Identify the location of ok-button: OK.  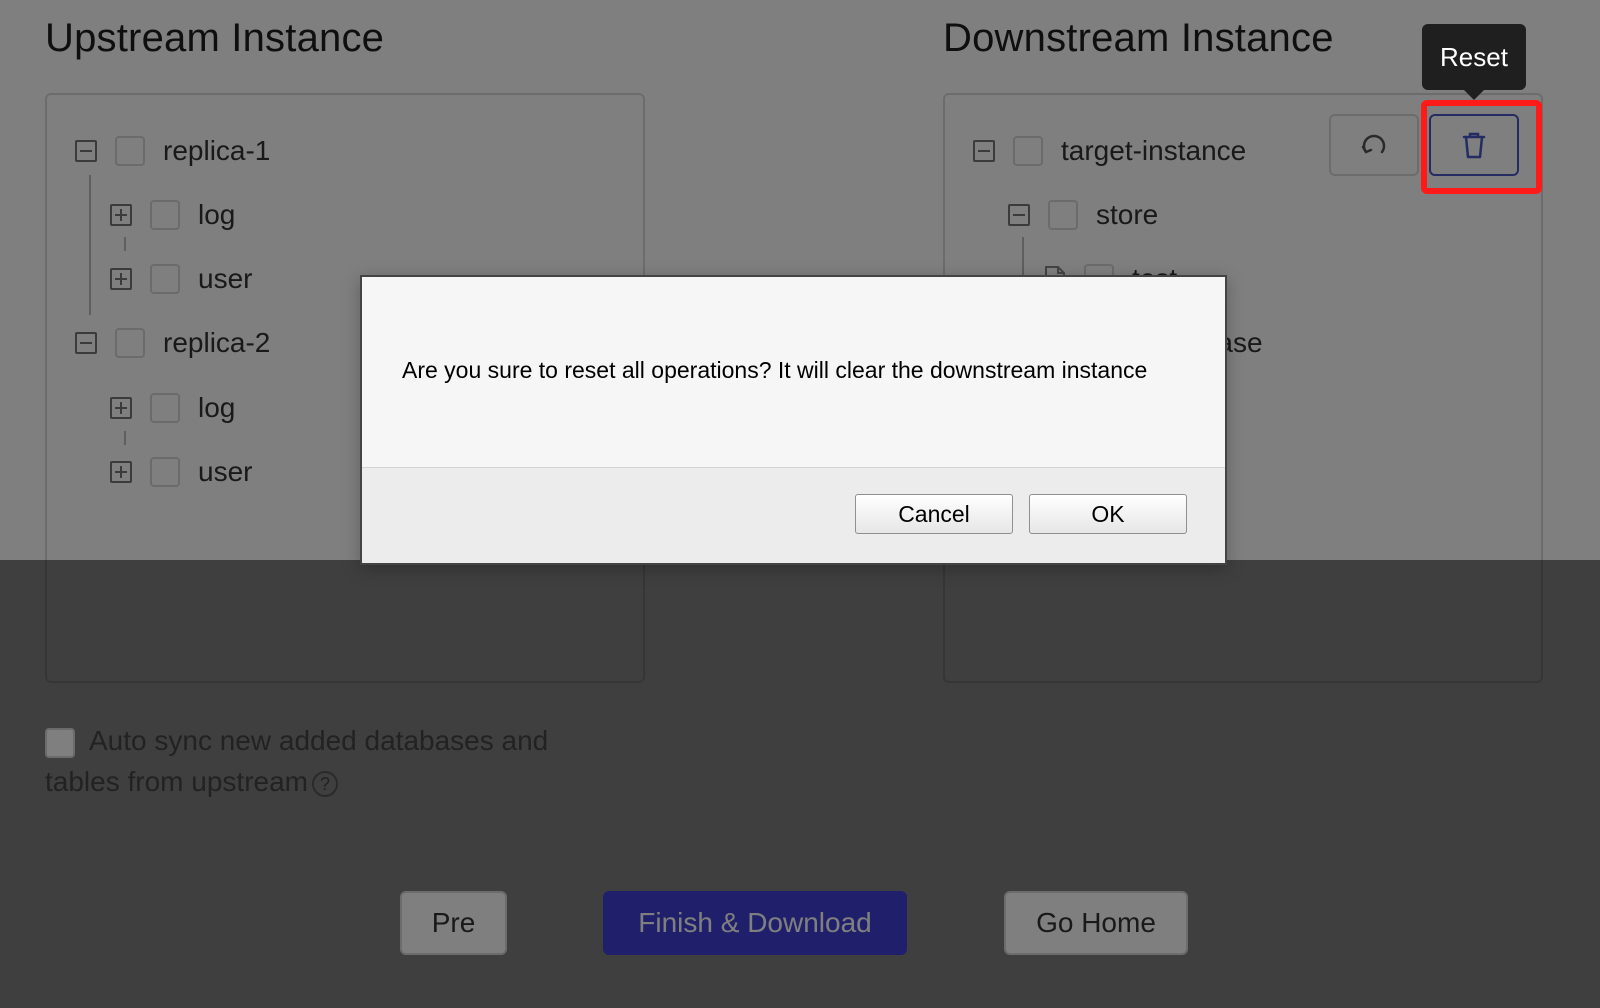
(1108, 514).